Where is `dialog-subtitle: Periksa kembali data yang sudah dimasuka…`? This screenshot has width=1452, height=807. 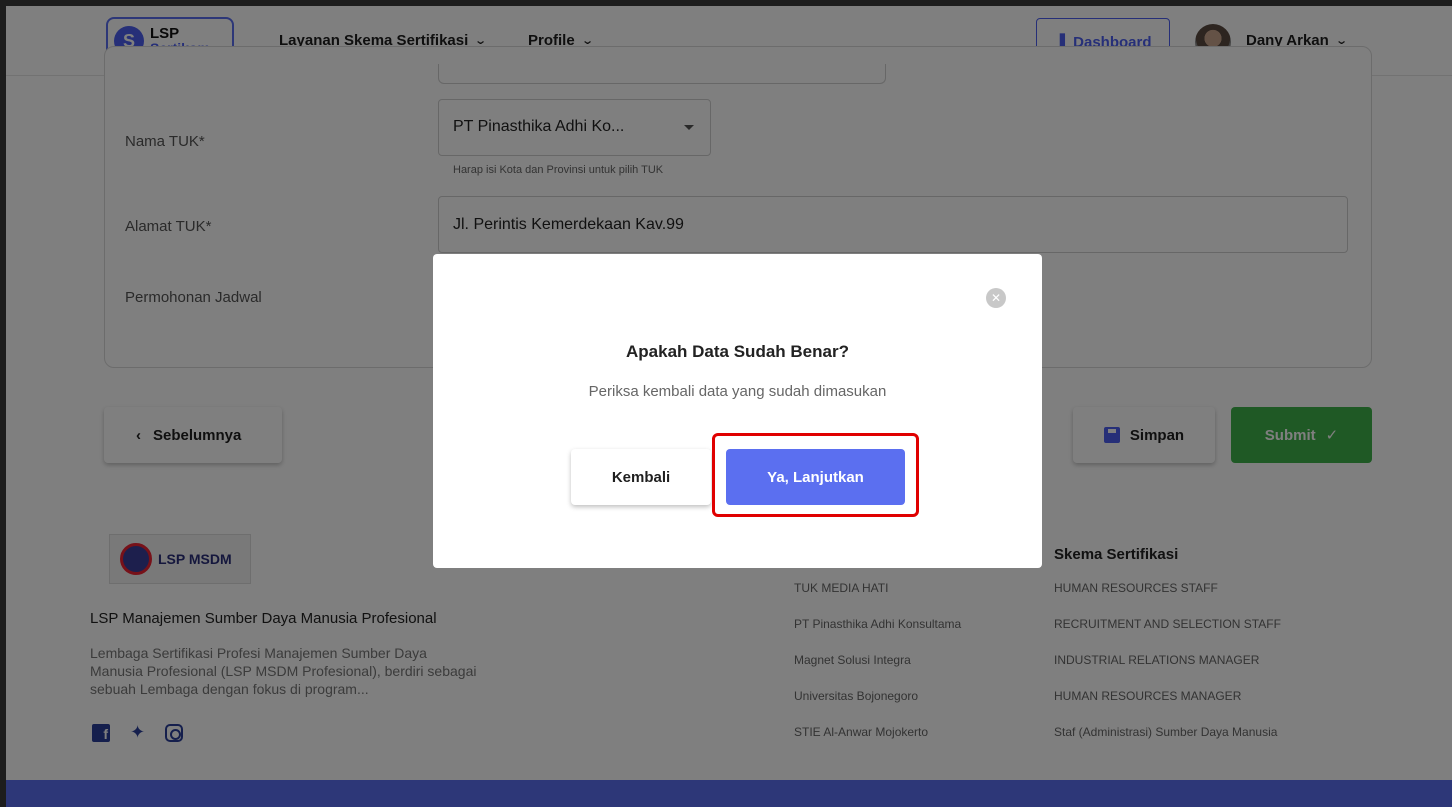 dialog-subtitle: Periksa kembali data yang sudah dimasuka… is located at coordinates (737, 391).